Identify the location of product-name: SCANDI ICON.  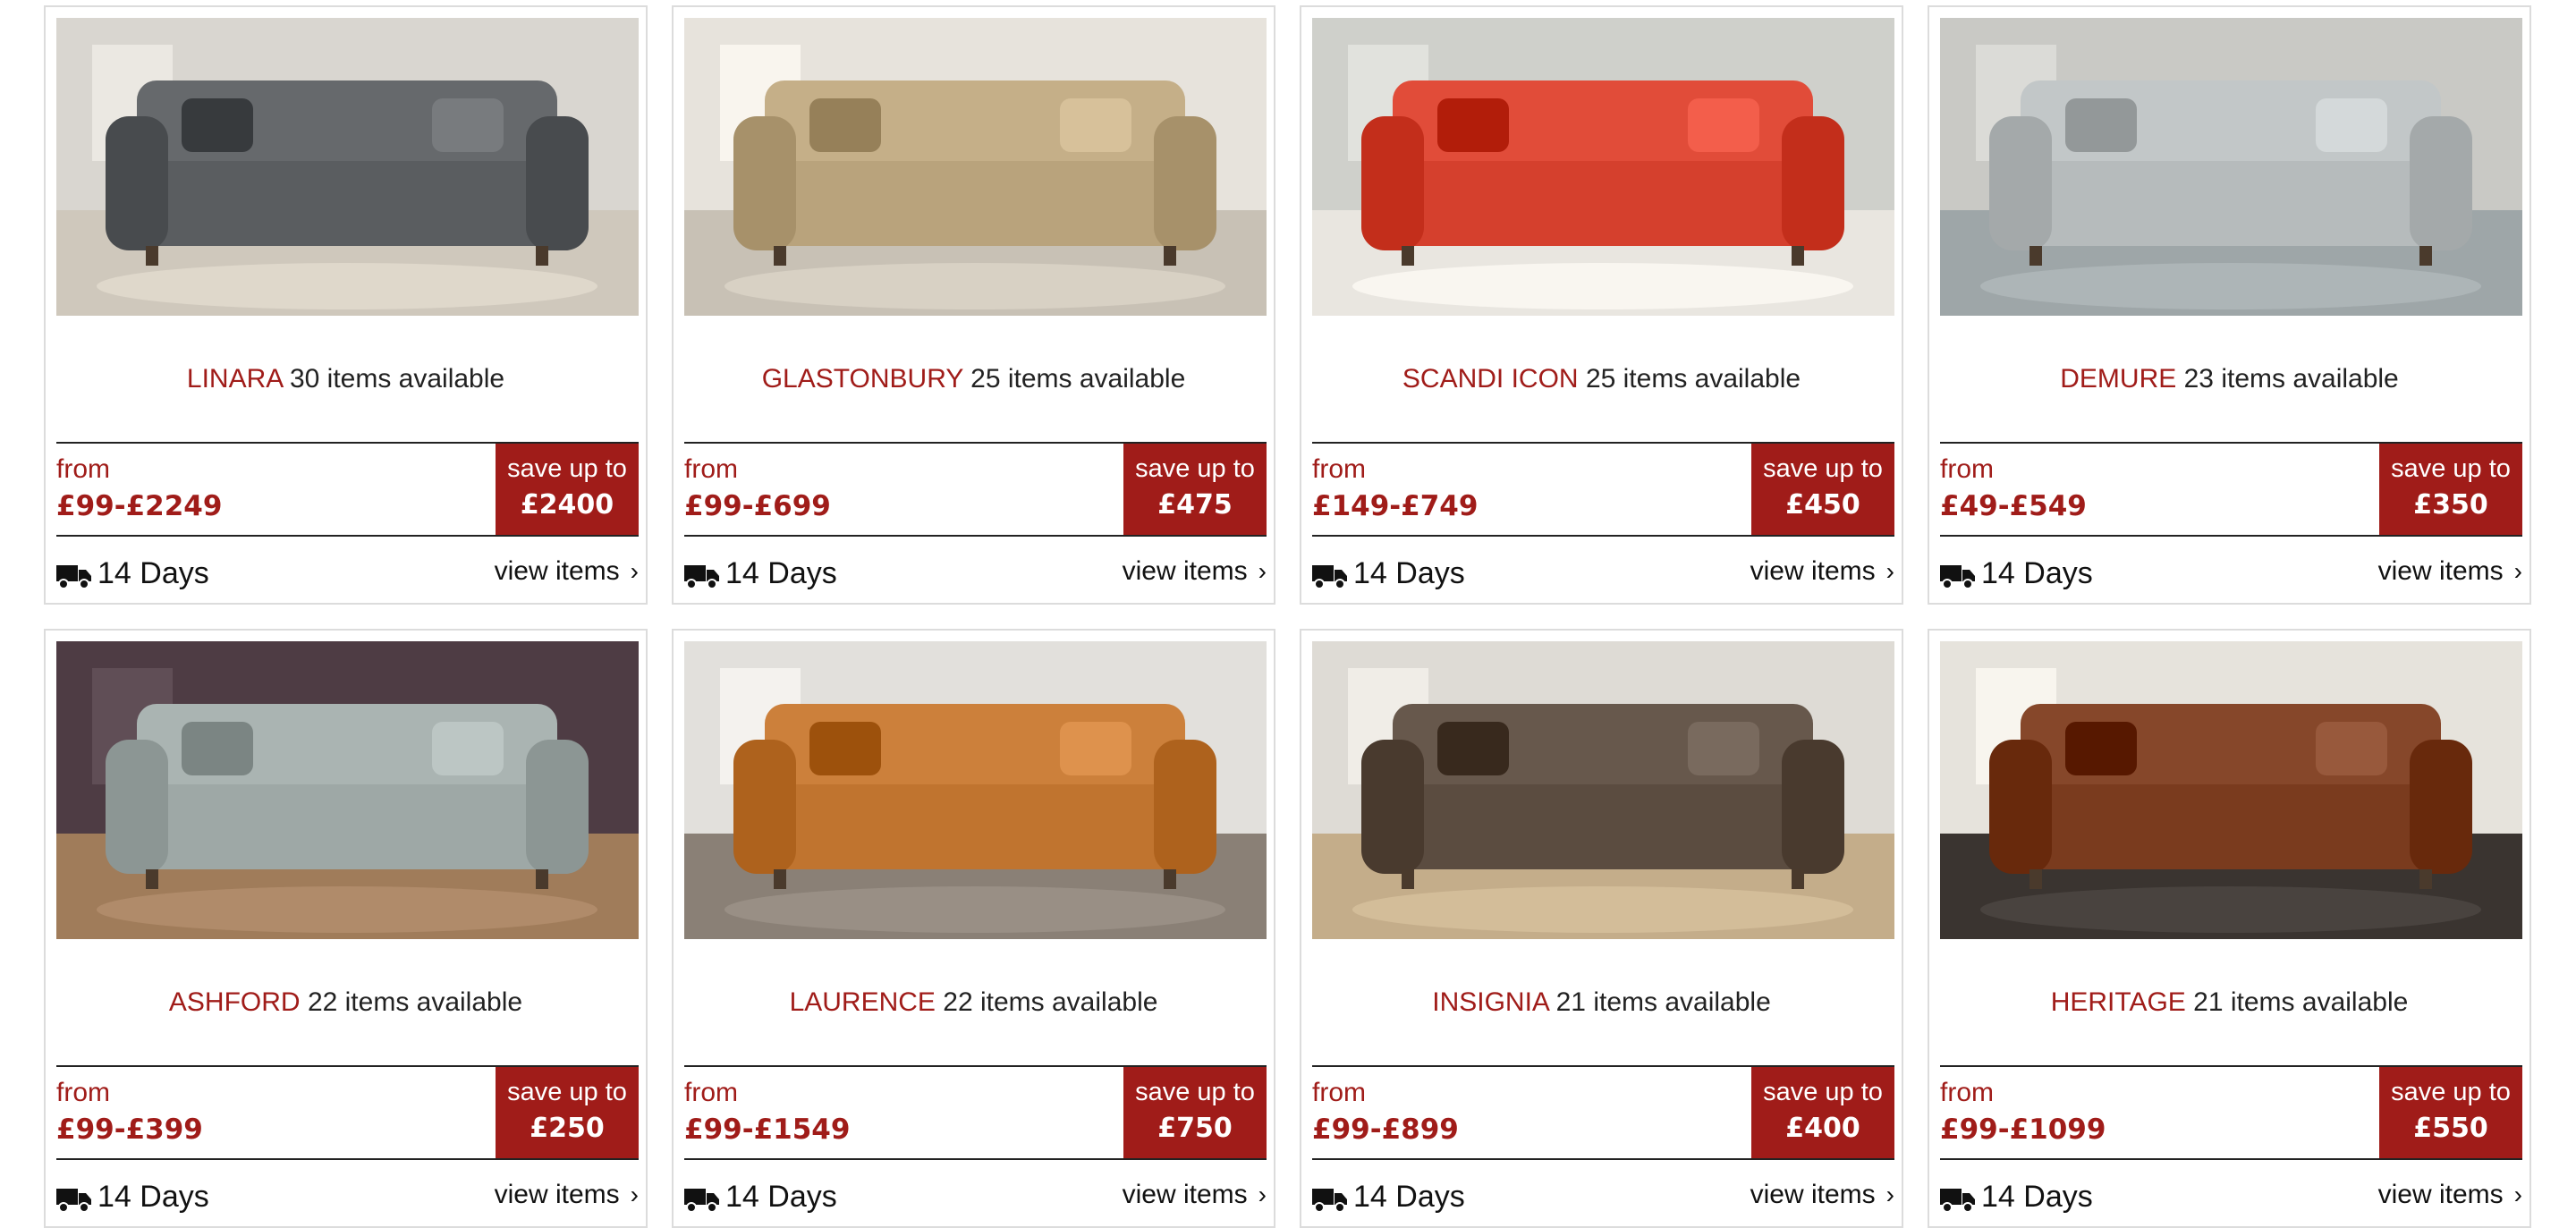
(1490, 379).